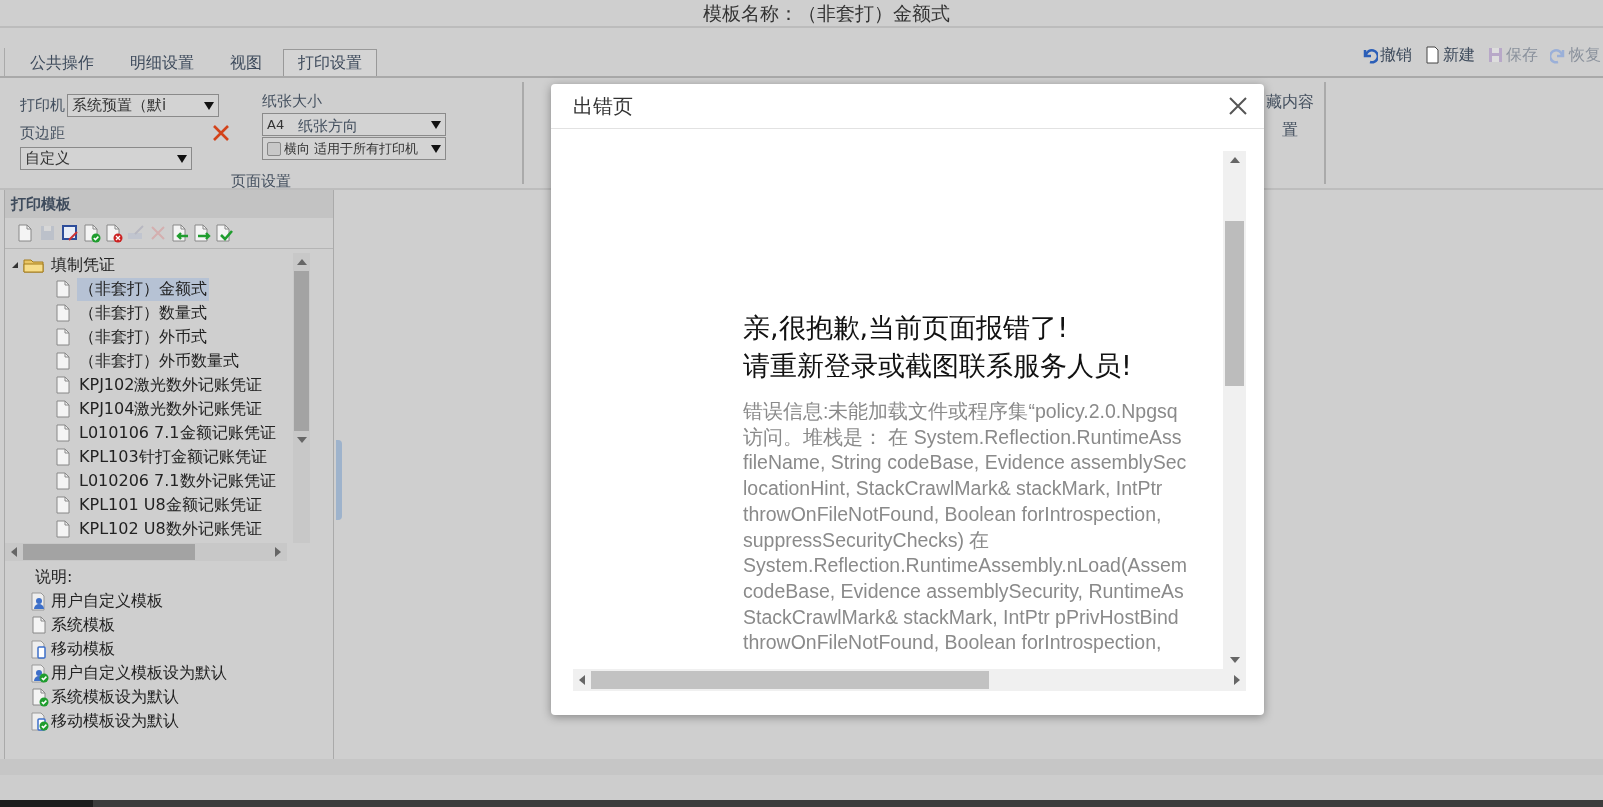 Image resolution: width=1603 pixels, height=807 pixels. Describe the element at coordinates (274, 148) in the screenshot. I see `checkbox` at that location.